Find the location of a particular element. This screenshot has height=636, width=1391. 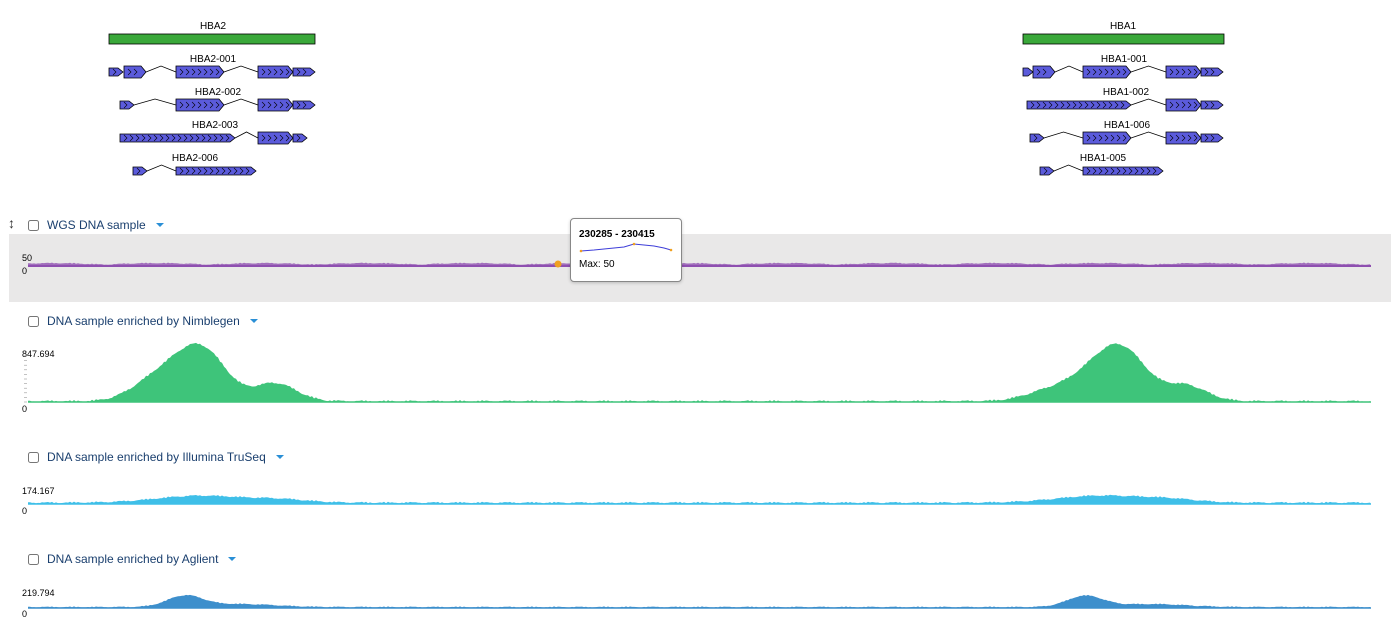

track-header-nimblegen: DNA sample enriched by Nimblegen is located at coordinates (143, 321).